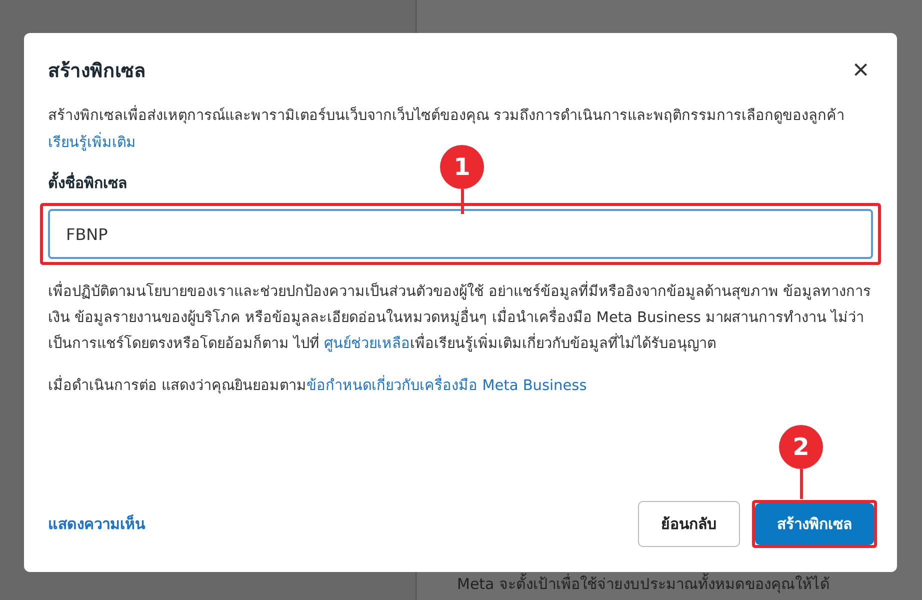 Image resolution: width=922 pixels, height=600 pixels. What do you see at coordinates (460, 234) in the screenshot?
I see `input-field: FBNP` at bounding box center [460, 234].